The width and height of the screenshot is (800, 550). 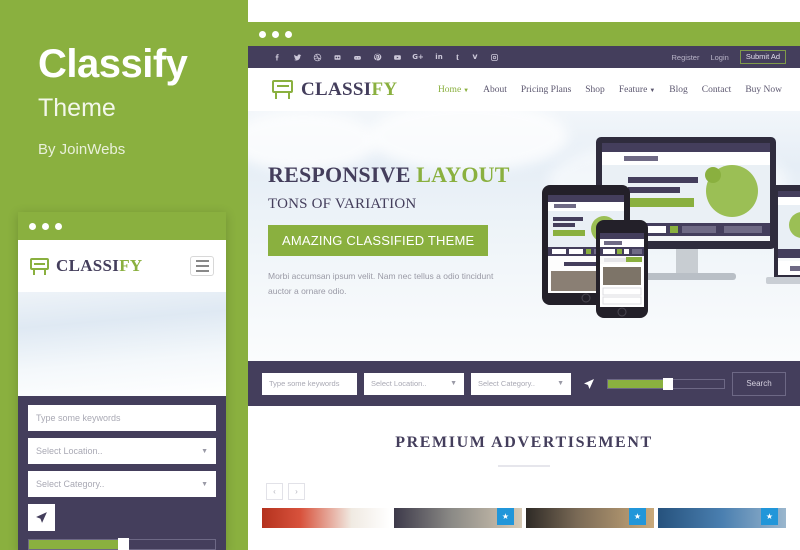 What do you see at coordinates (385, 57) in the screenshot?
I see `social-links: G+ in t v` at bounding box center [385, 57].